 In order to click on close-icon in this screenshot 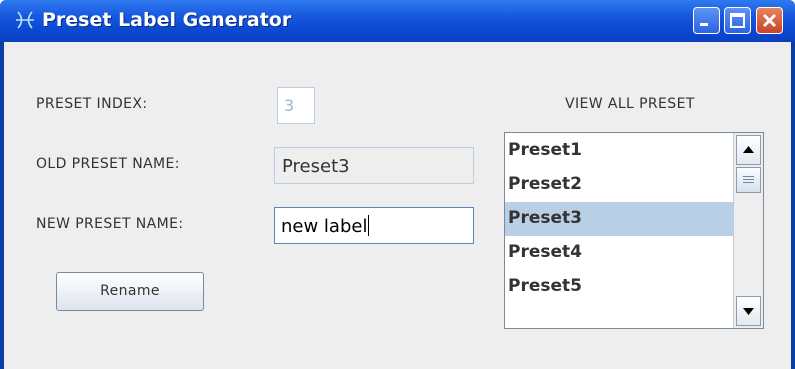, I will do `click(769, 20)`.